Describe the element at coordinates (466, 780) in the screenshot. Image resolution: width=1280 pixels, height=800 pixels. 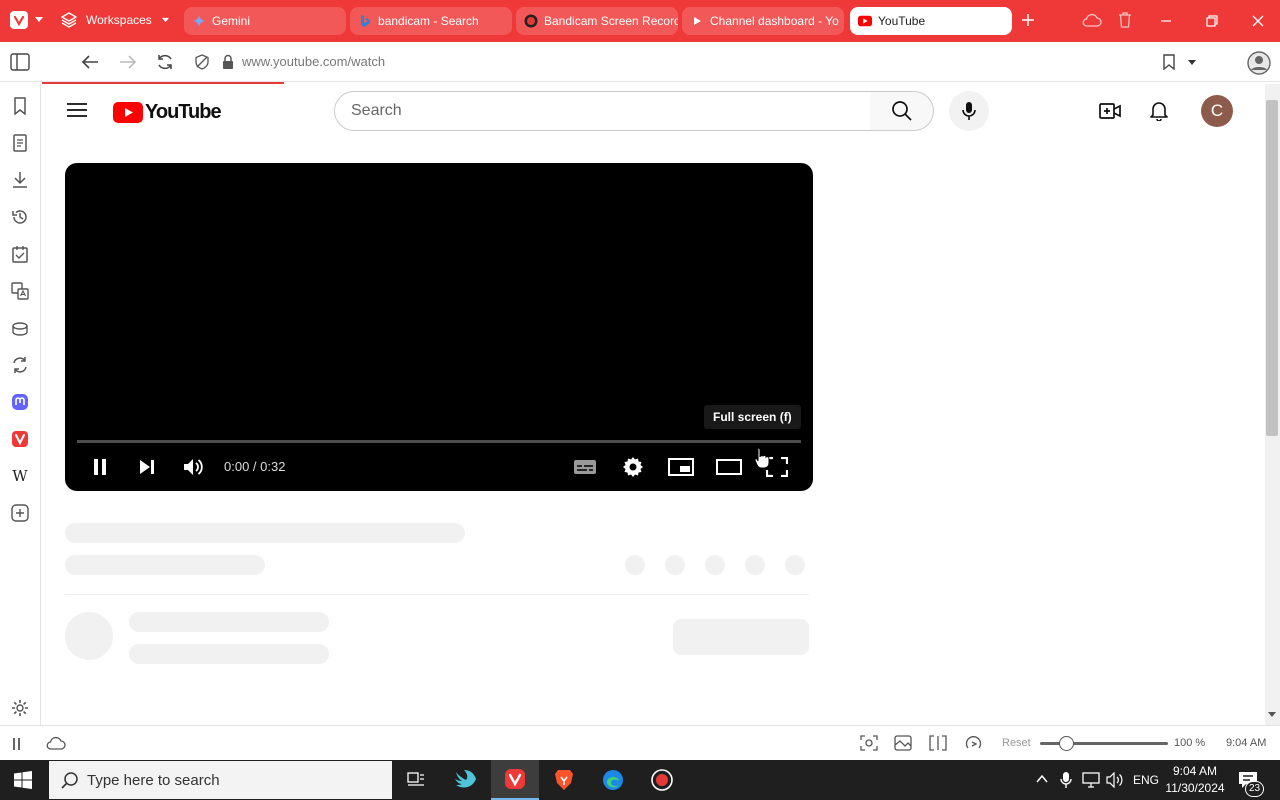
I see `taskbar-app-swift` at that location.